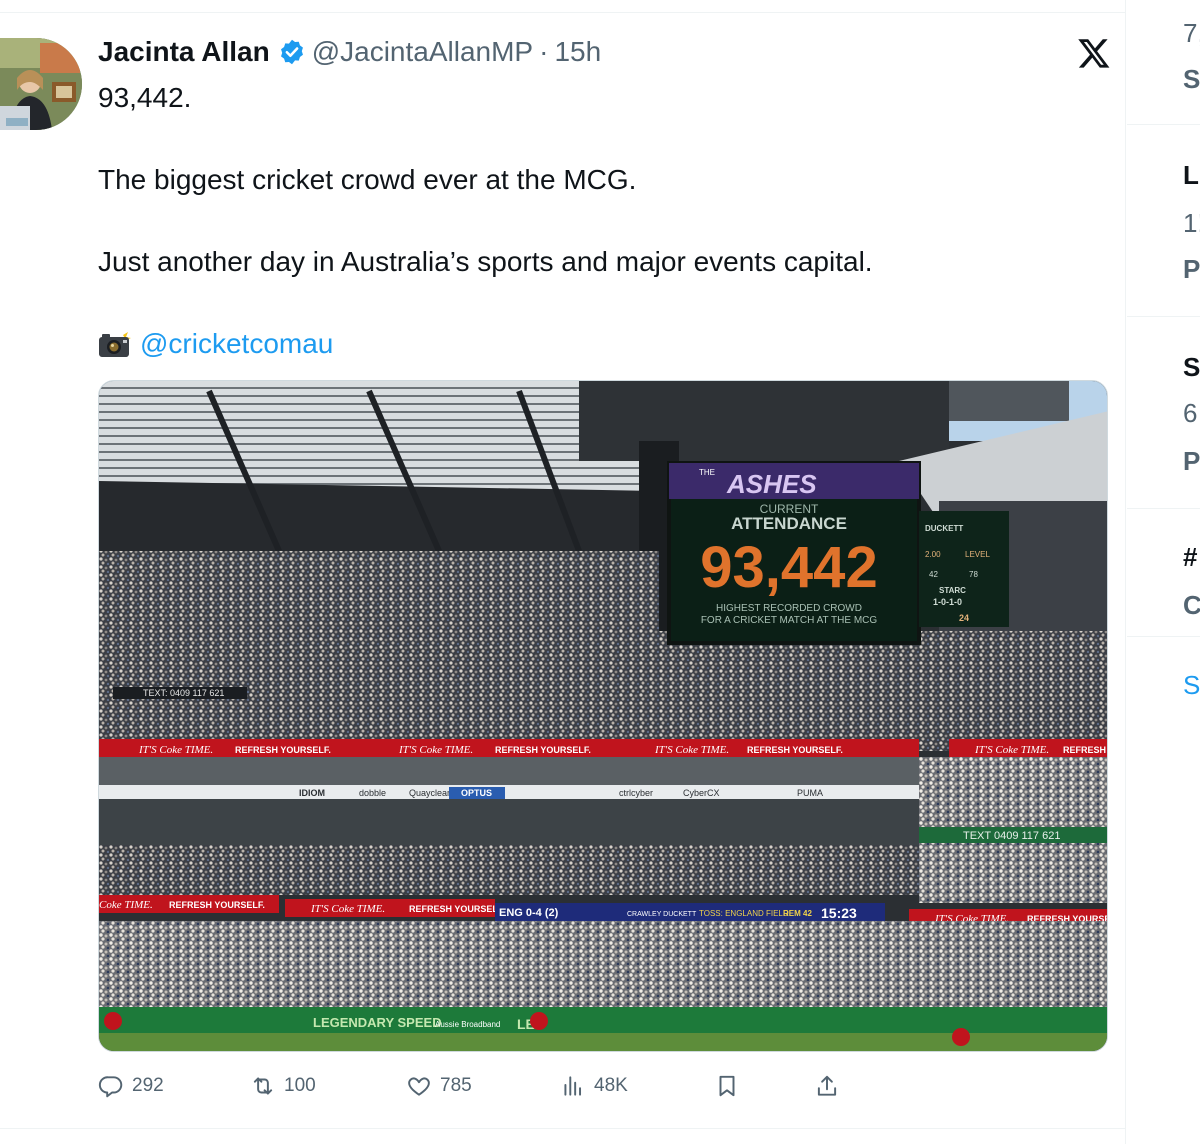  I want to click on bookmark-button, so click(731, 1086).